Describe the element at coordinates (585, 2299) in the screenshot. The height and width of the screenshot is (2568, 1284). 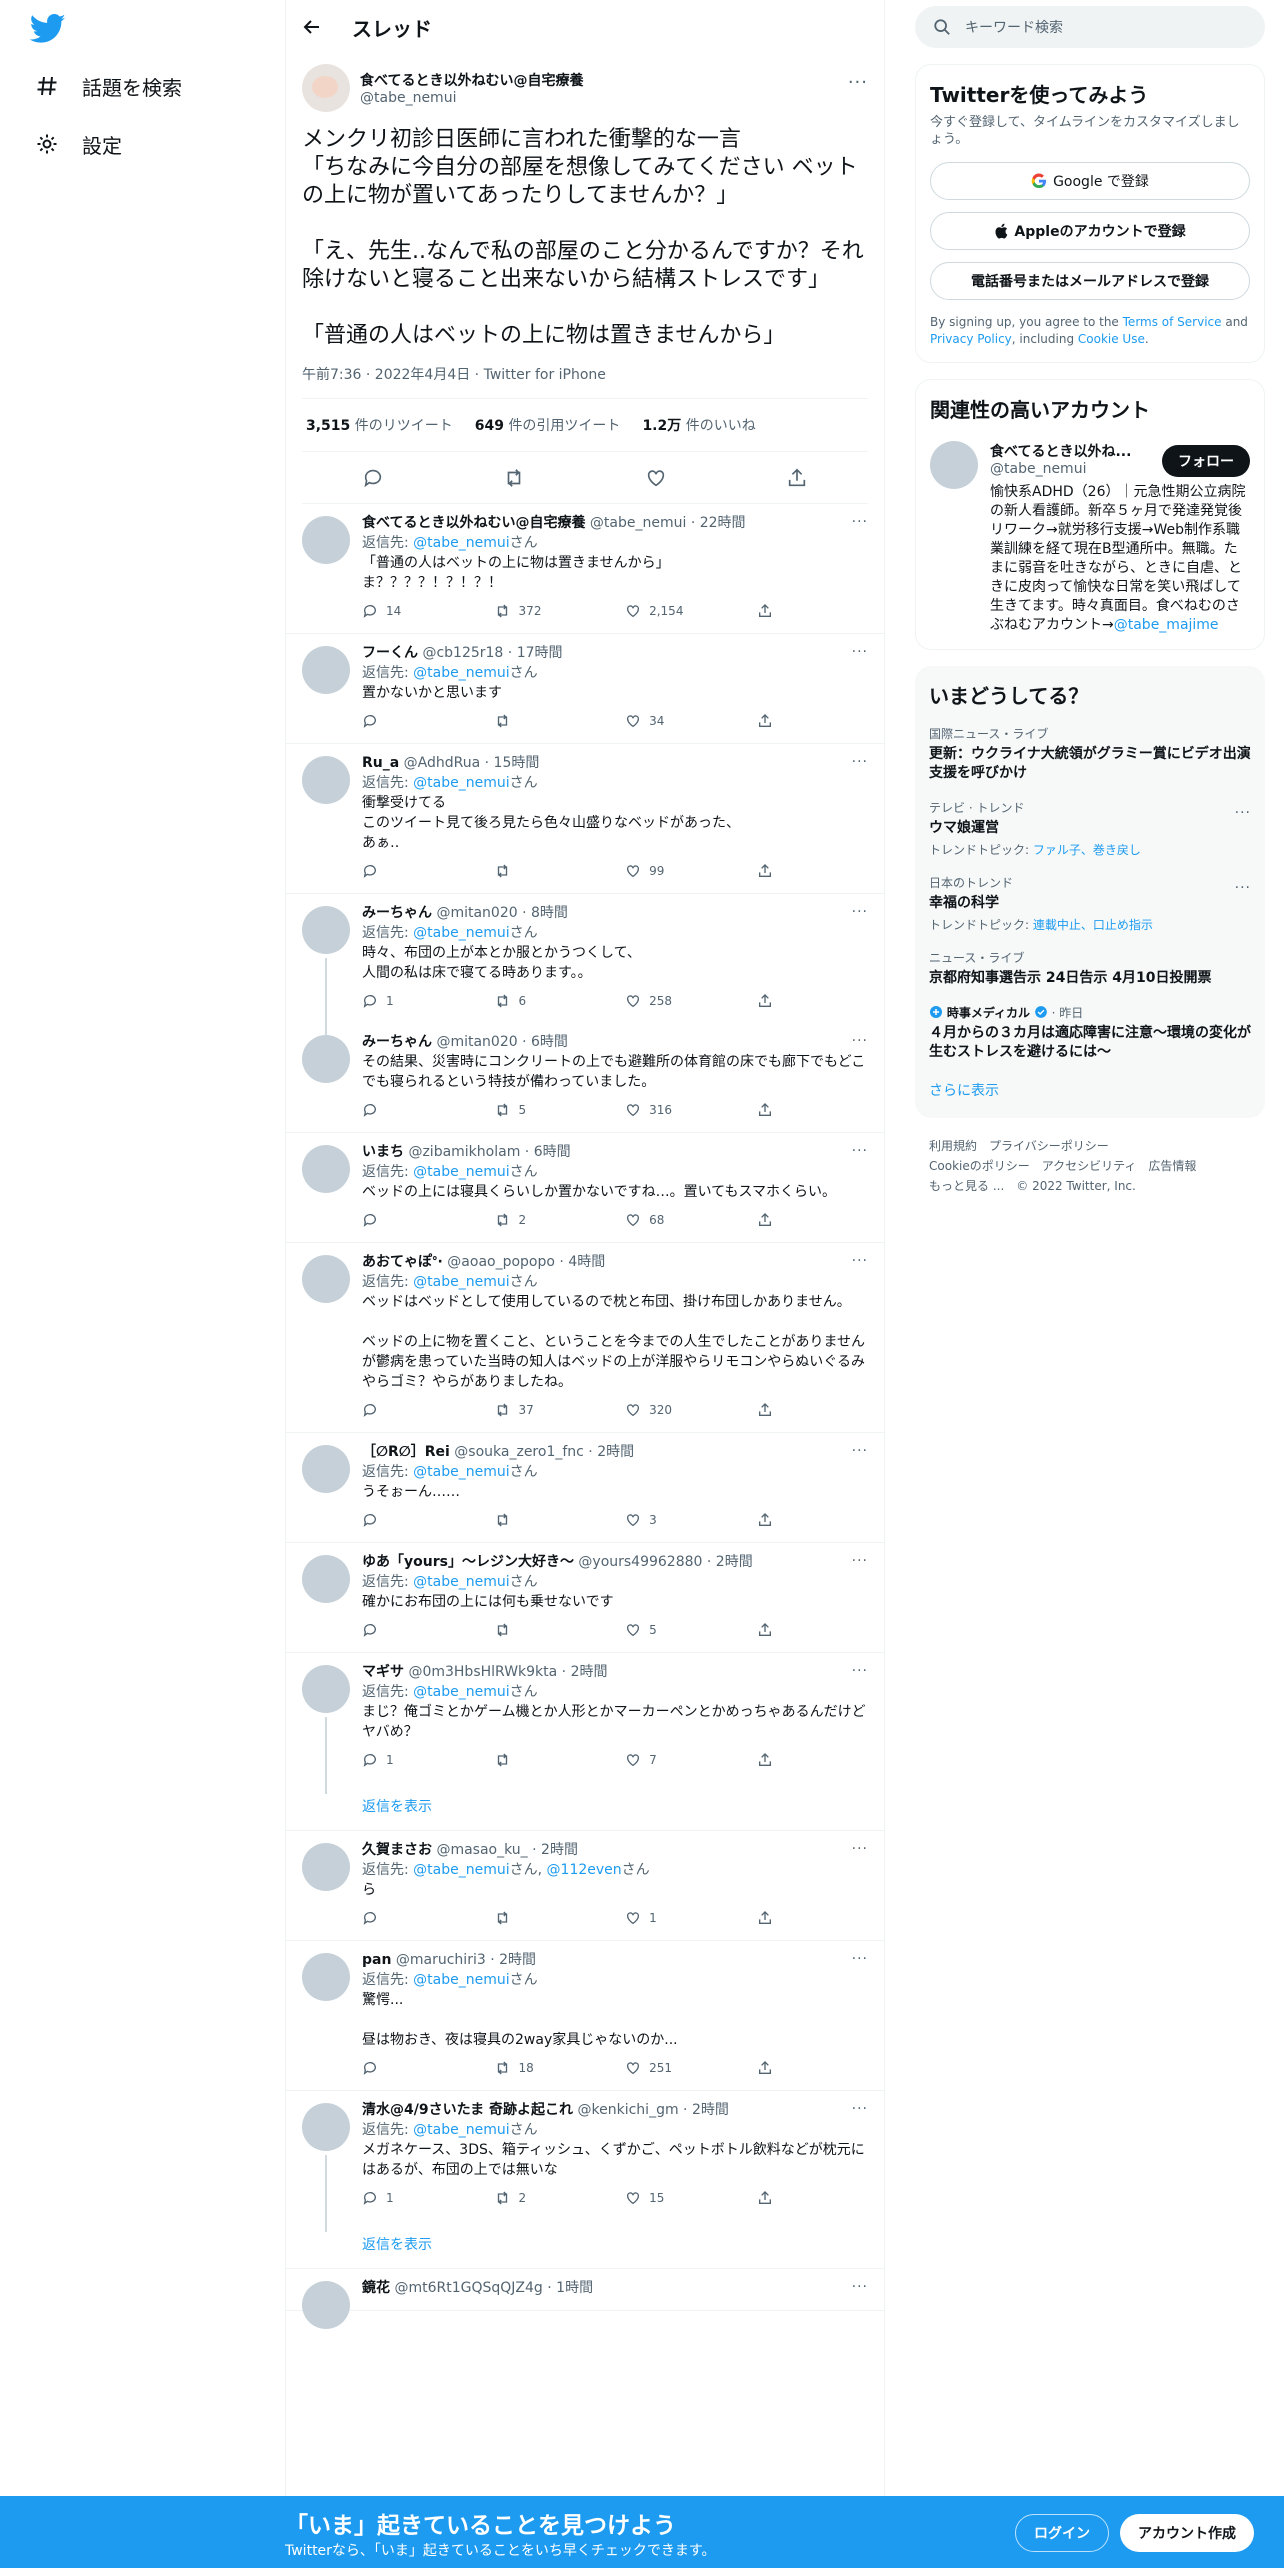
I see `reply-tweet: ··· 鏡花 @mt6Rt1GQSqQJZ4g · 1時間` at that location.